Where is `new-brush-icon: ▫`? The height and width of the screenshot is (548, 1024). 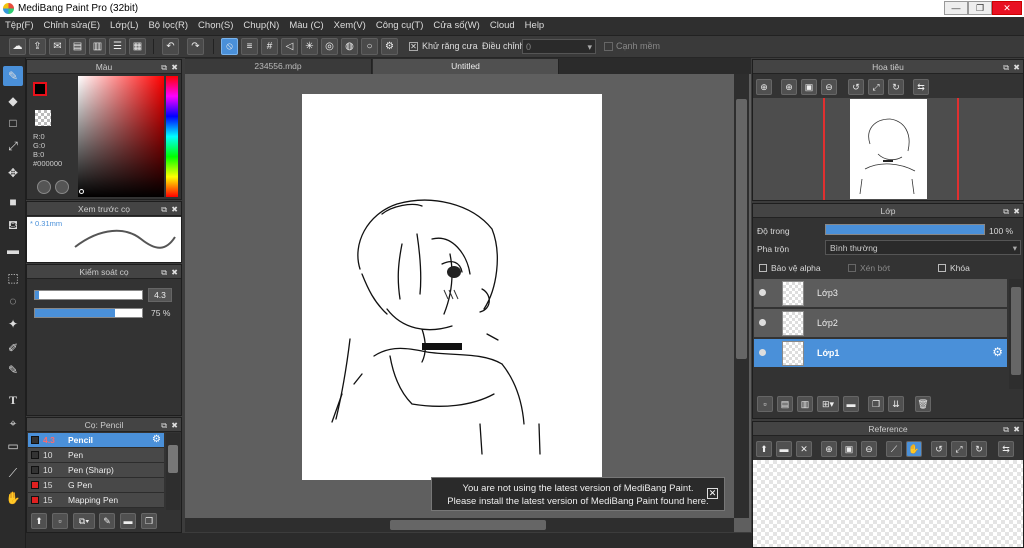
new-brush-icon: ▫ is located at coordinates (60, 521).